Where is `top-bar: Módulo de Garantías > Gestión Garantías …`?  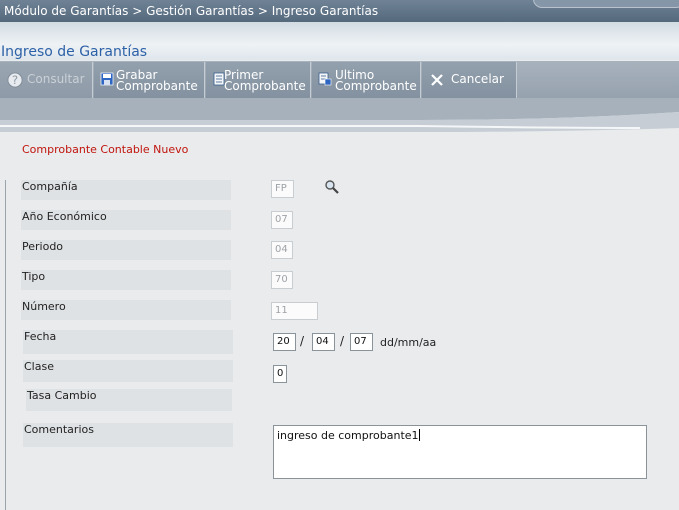 top-bar: Módulo de Garantías > Gestión Garantías … is located at coordinates (339, 11).